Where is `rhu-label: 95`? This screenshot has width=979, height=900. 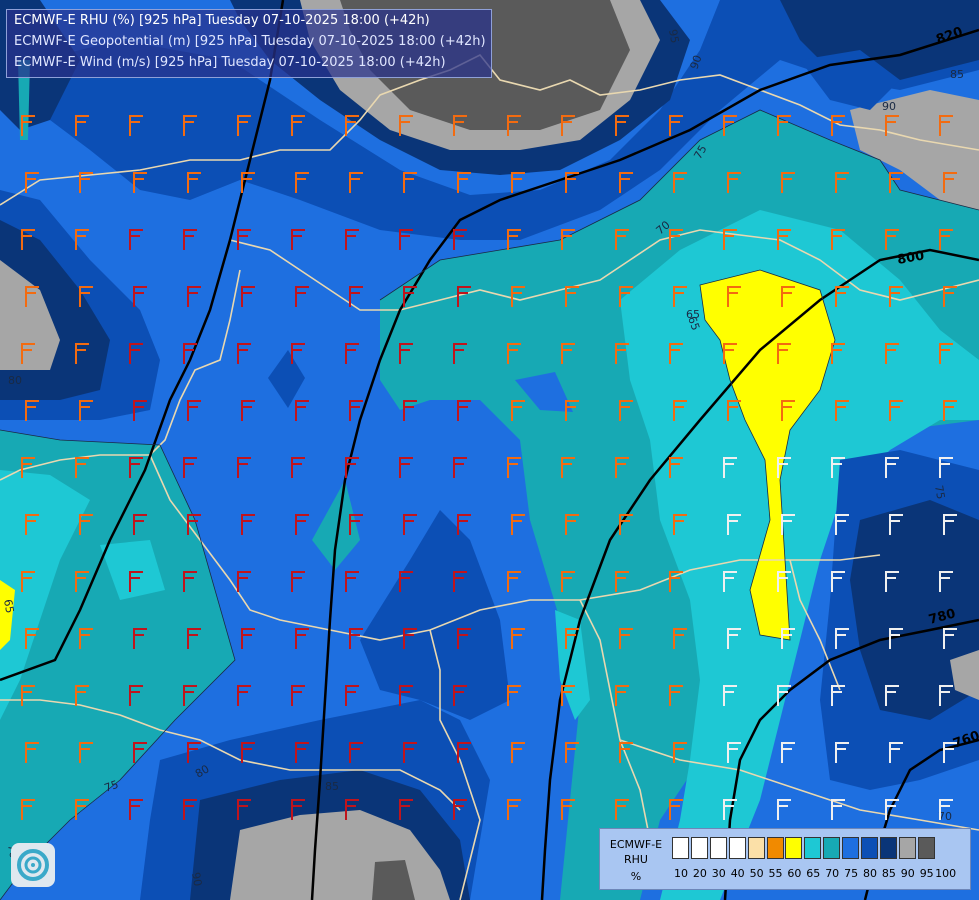
rhu-label: 95 is located at coordinates (673, 36).